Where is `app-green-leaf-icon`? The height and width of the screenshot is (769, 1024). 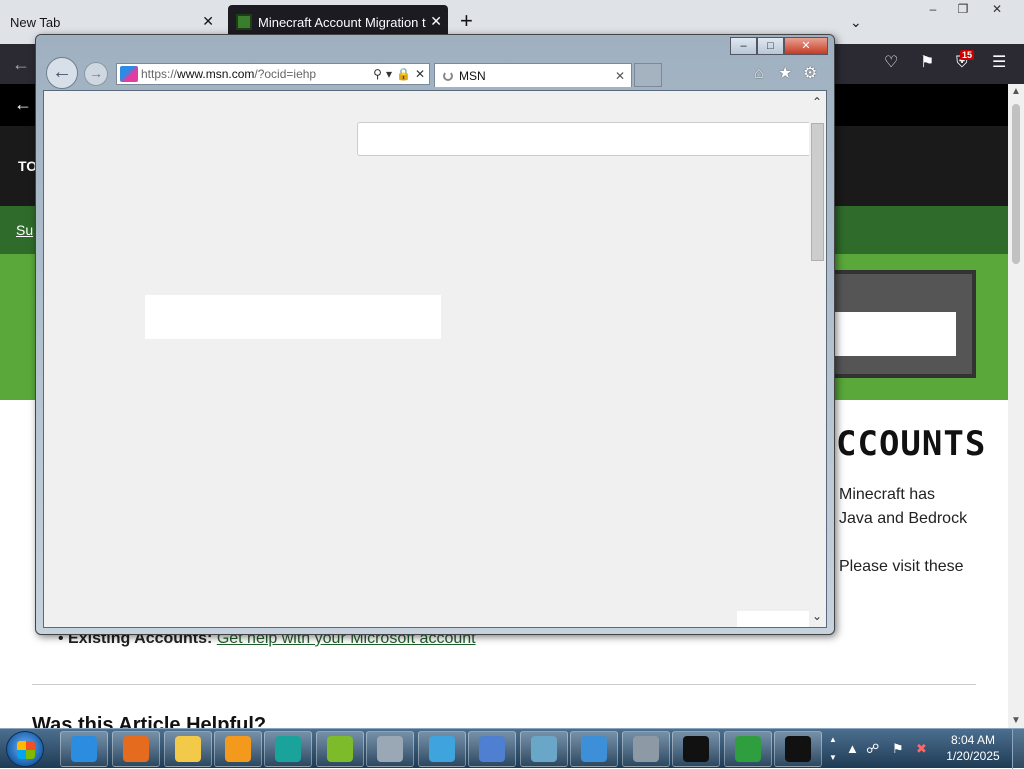 app-green-leaf-icon is located at coordinates (340, 749).